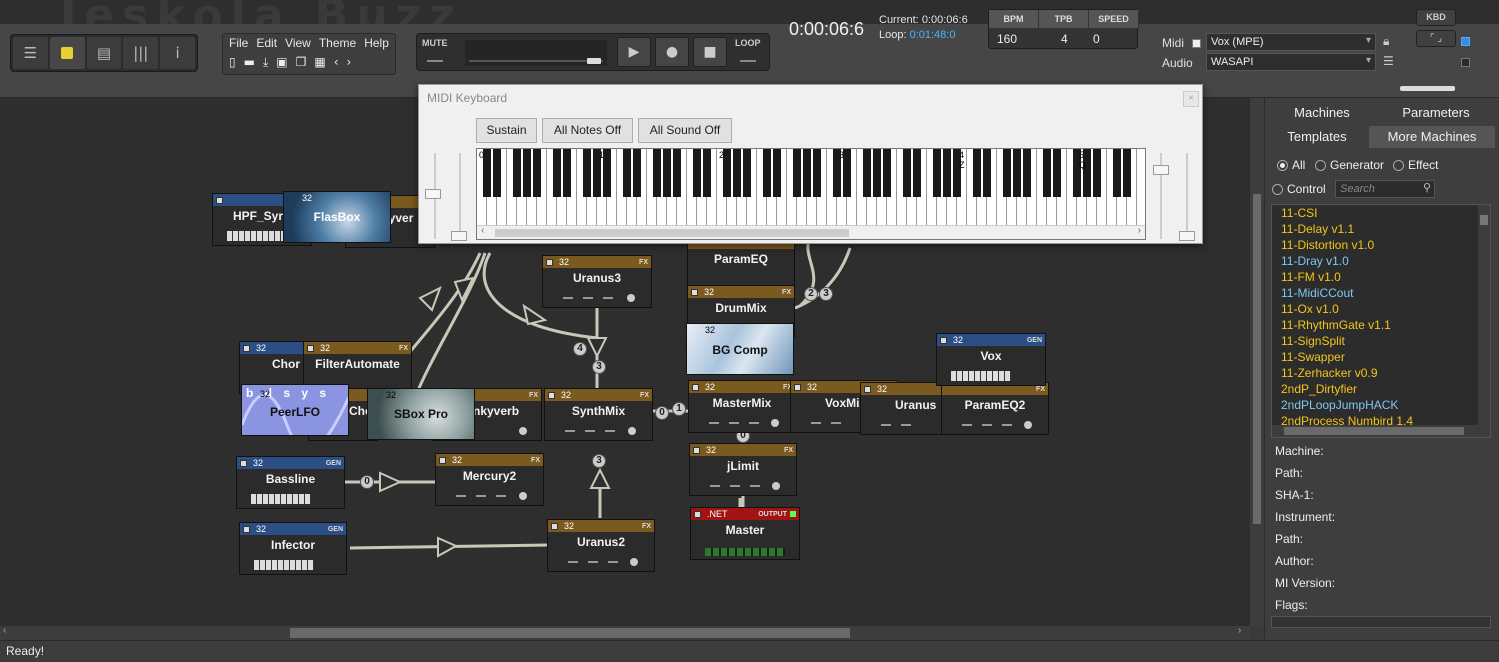  What do you see at coordinates (685, 130) in the screenshot?
I see `all-sound-off-button: All Sound Off` at bounding box center [685, 130].